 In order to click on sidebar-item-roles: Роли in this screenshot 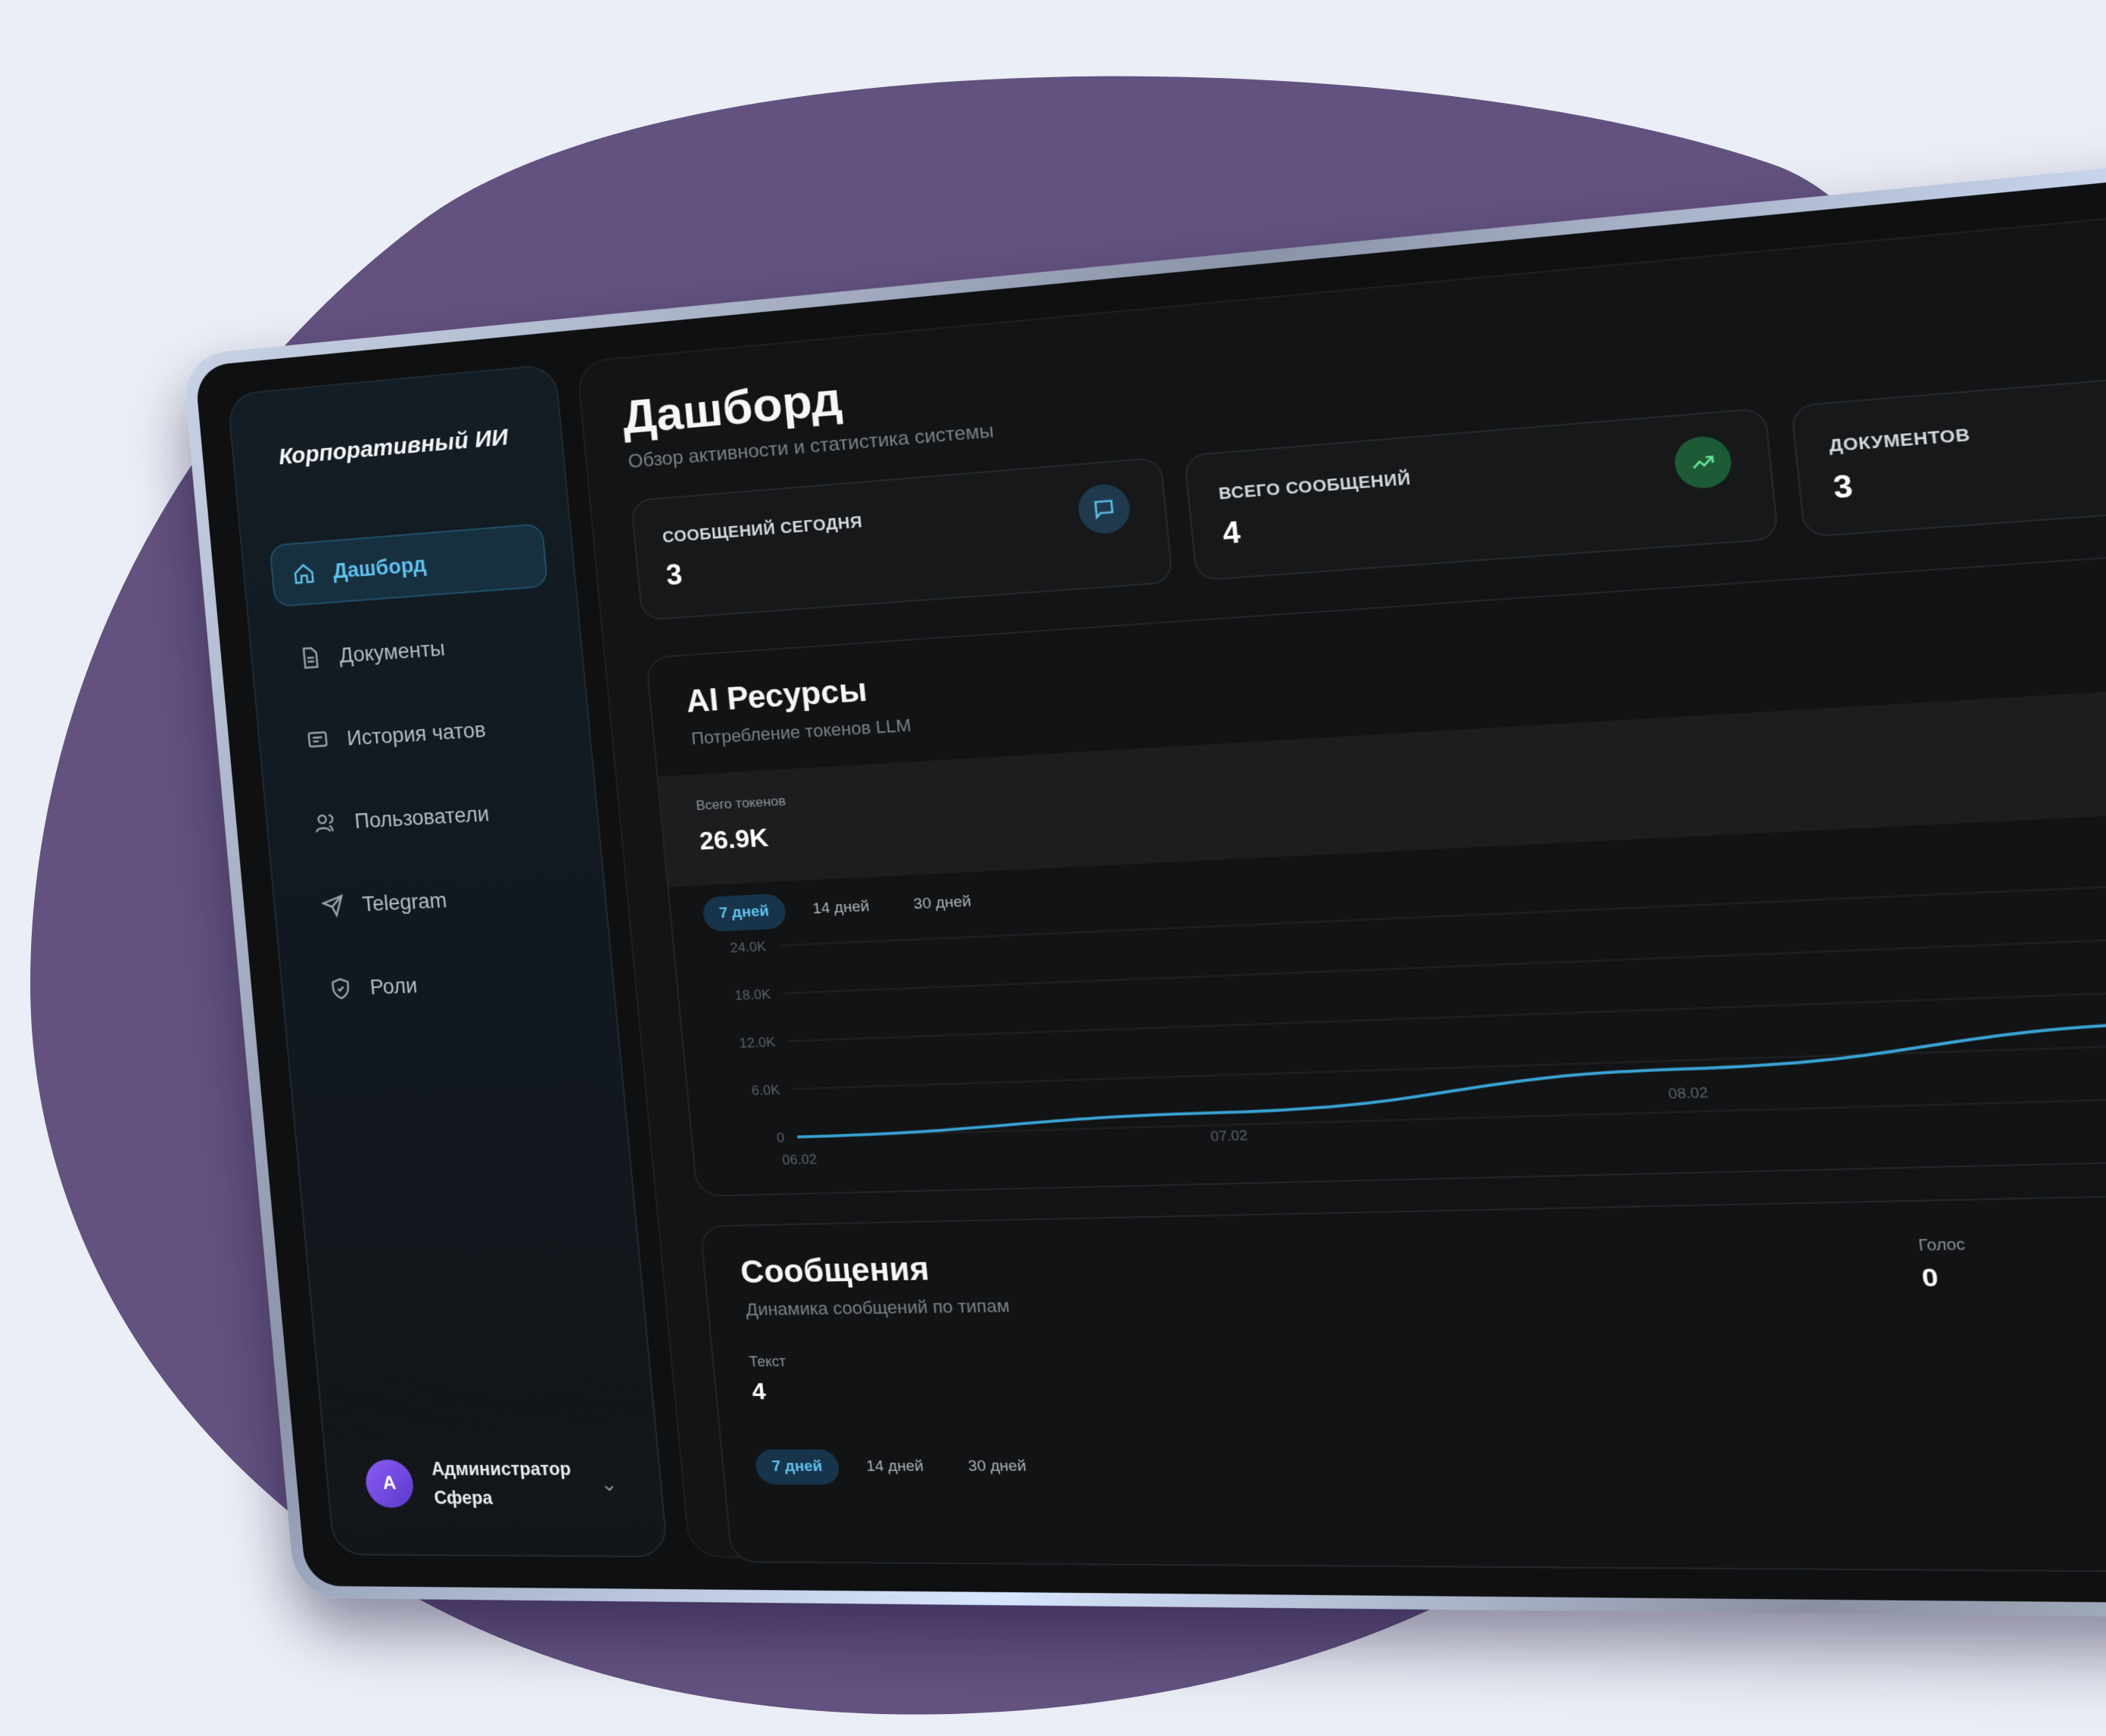, I will do `click(447, 984)`.